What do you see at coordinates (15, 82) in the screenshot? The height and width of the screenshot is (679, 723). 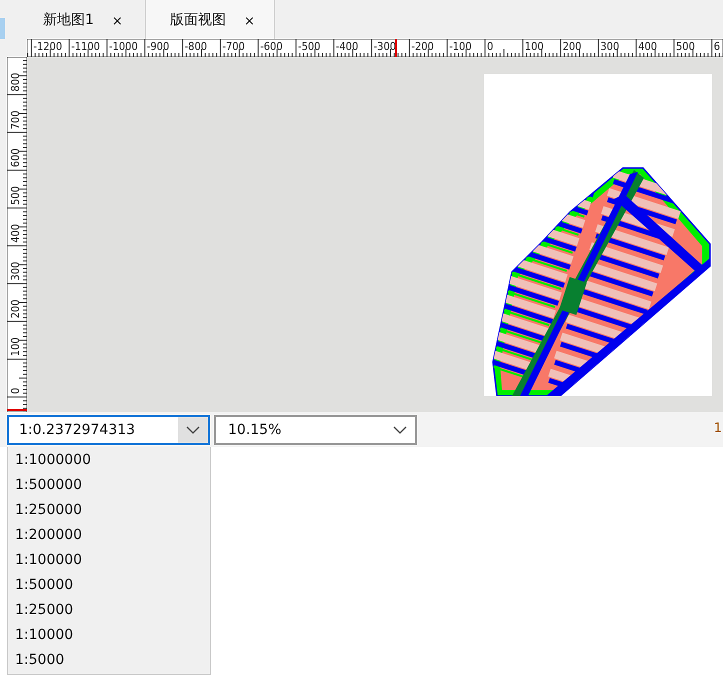 I see `ruler-label: 800` at bounding box center [15, 82].